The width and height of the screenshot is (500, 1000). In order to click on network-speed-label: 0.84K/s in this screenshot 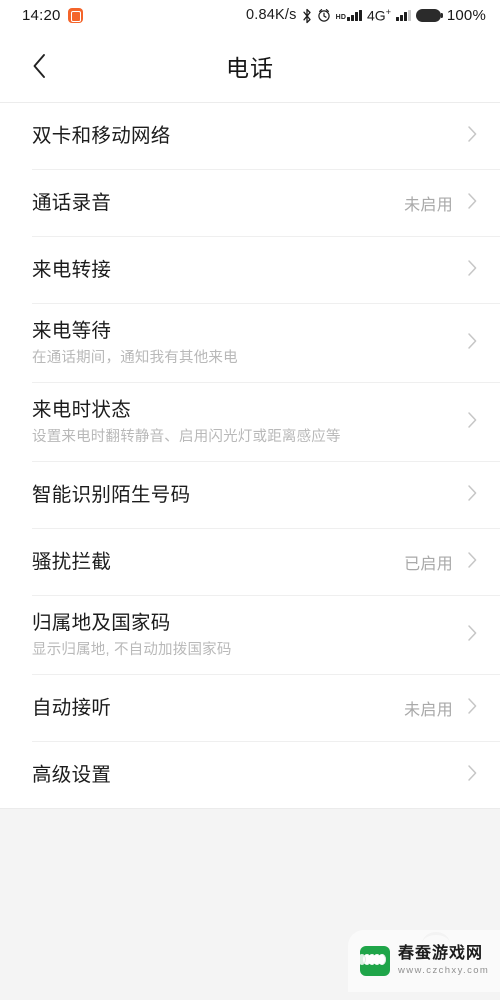, I will do `click(271, 15)`.